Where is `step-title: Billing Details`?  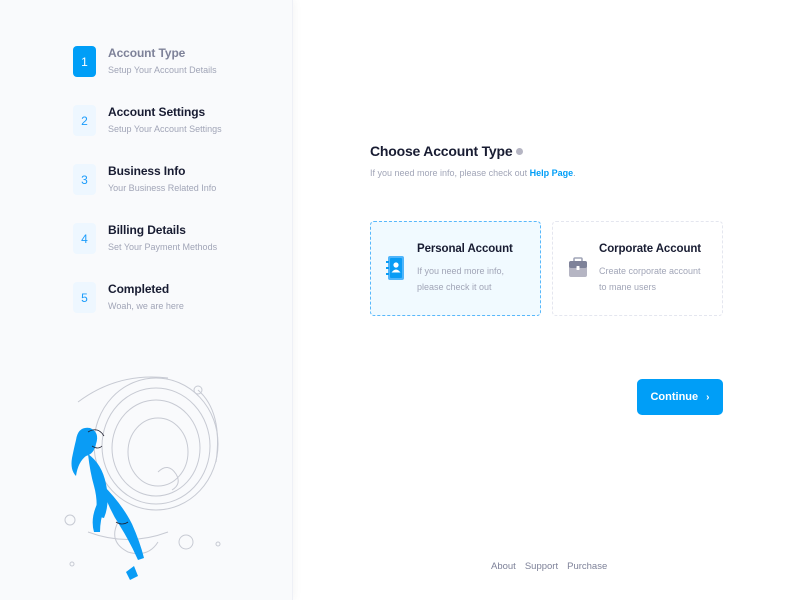 step-title: Billing Details is located at coordinates (147, 230).